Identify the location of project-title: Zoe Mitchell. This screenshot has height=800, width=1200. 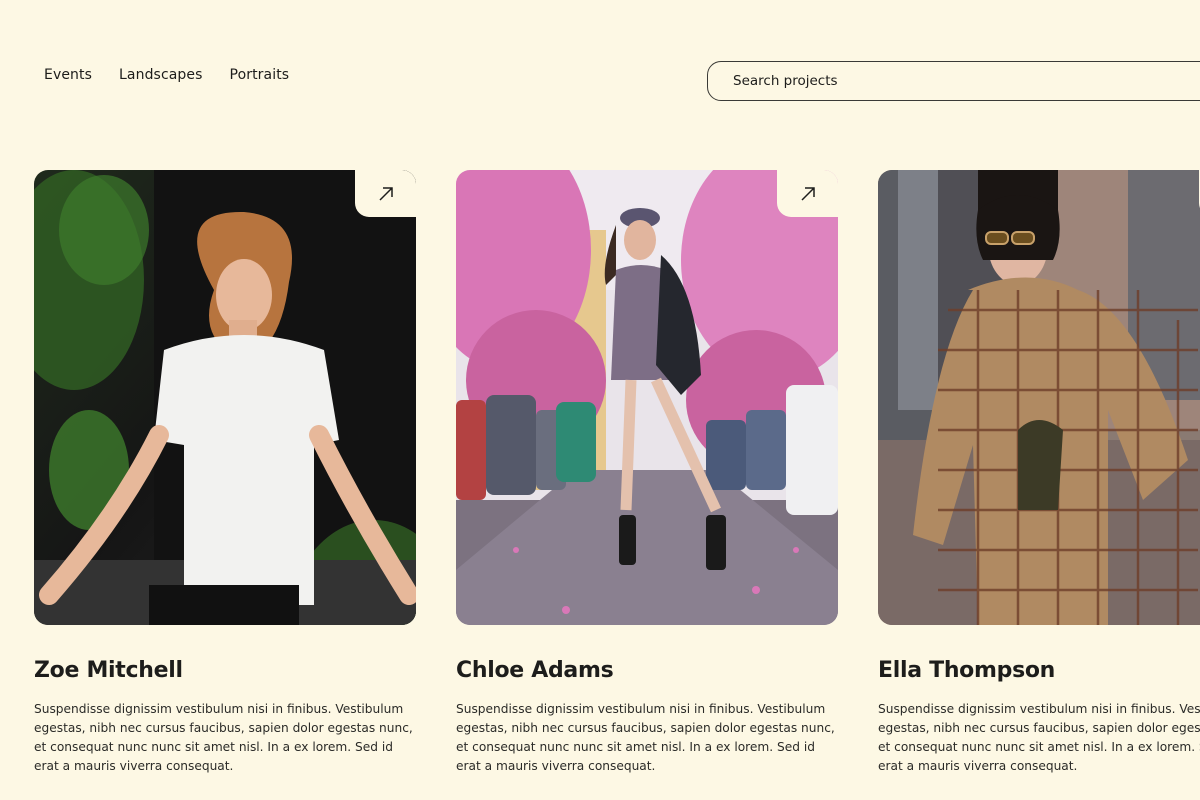
(108, 670).